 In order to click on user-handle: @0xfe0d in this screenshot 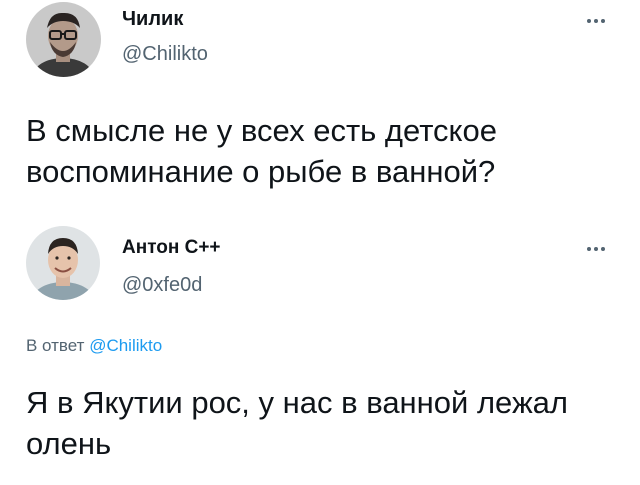, I will do `click(162, 285)`.